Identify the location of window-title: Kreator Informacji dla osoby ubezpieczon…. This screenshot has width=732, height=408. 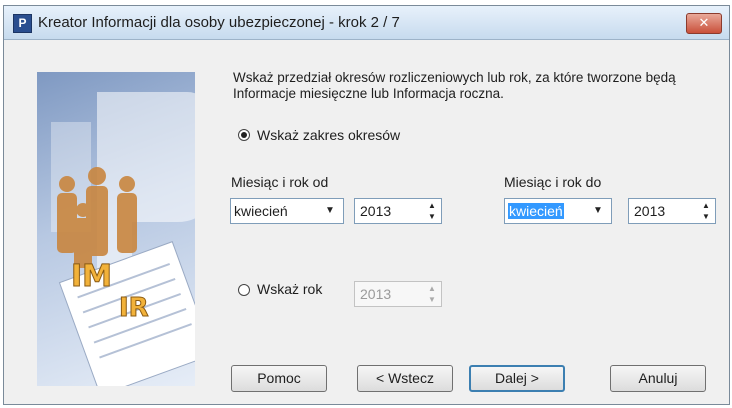
(219, 22).